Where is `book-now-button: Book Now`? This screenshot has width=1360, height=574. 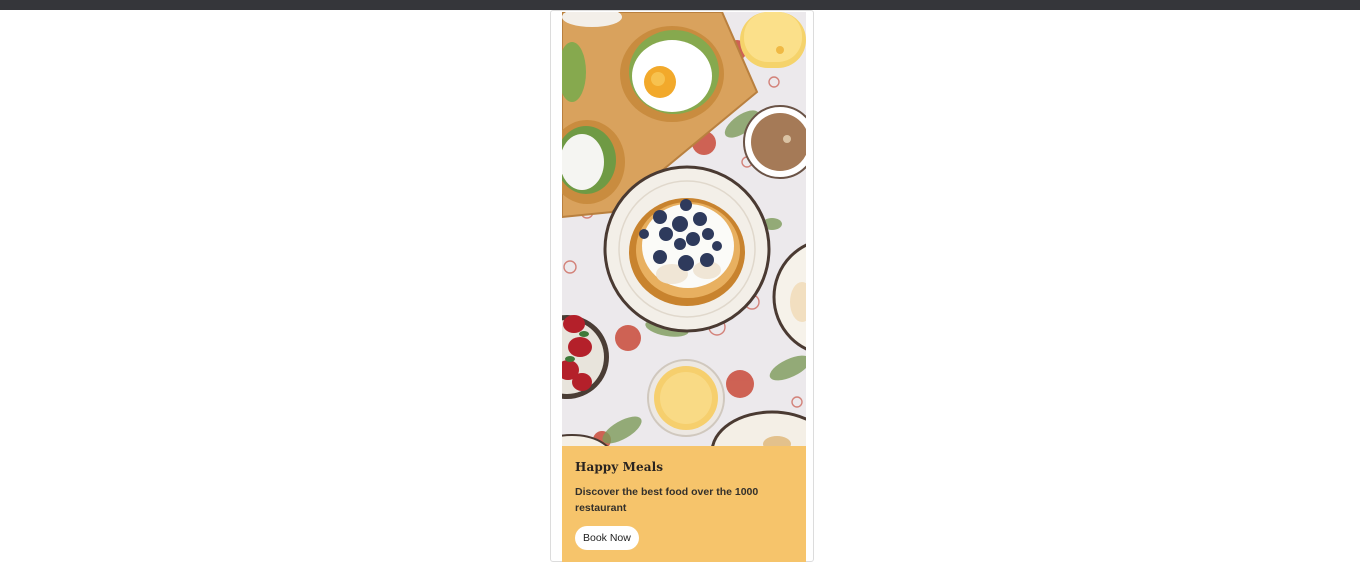 book-now-button: Book Now is located at coordinates (607, 538).